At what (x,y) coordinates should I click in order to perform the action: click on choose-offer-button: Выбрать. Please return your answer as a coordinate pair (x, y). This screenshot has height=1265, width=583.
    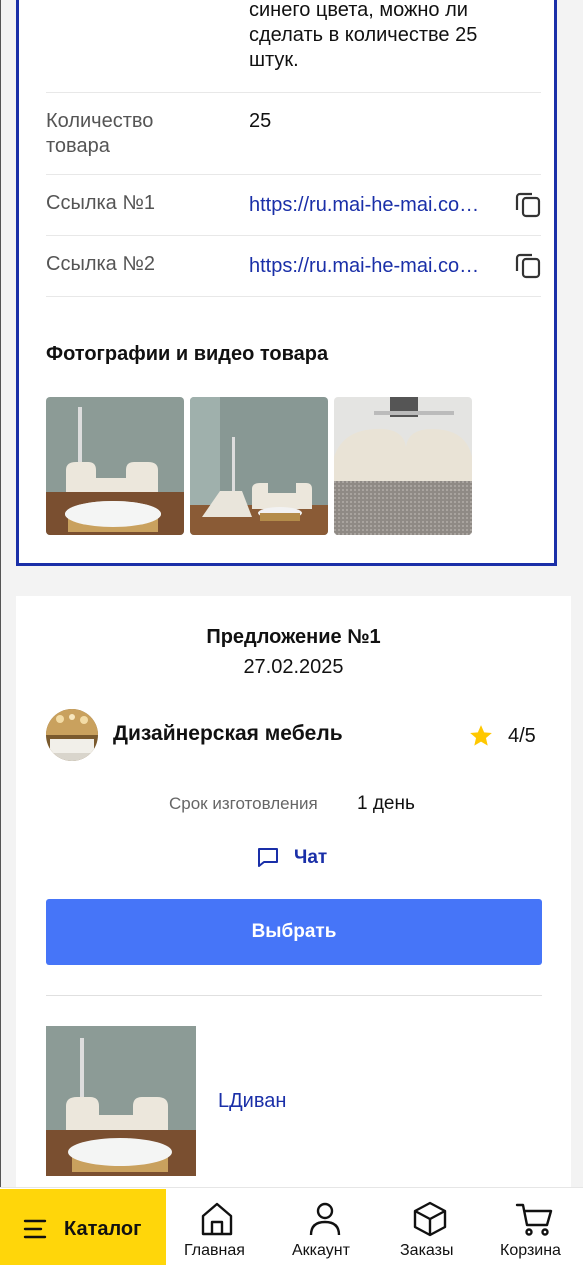
    Looking at the image, I should click on (294, 932).